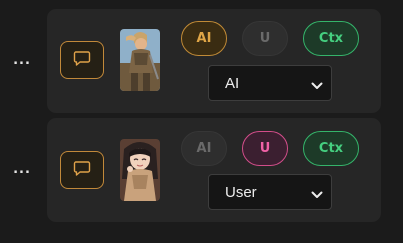 The width and height of the screenshot is (403, 243). I want to click on role-select: AI, so click(270, 83).